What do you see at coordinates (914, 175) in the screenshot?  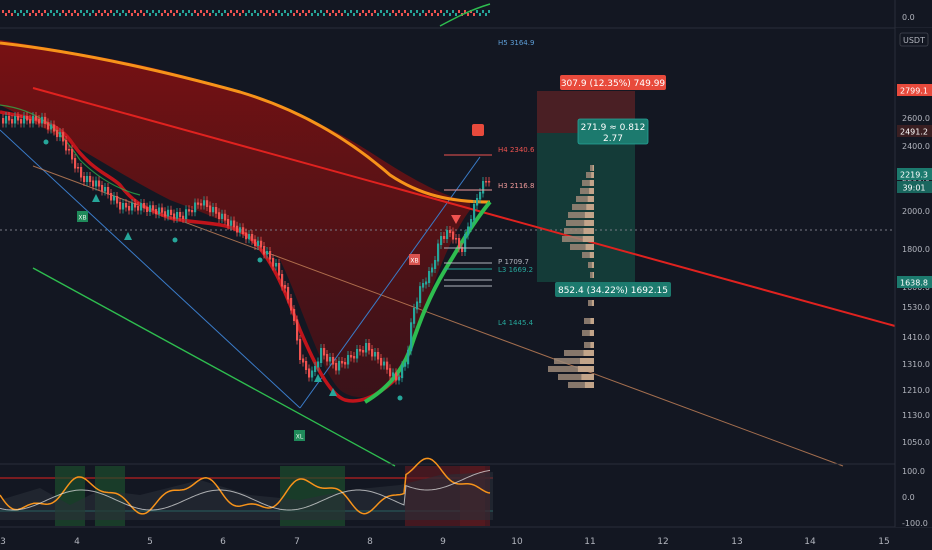 I see `svg-text: 2219.3` at bounding box center [914, 175].